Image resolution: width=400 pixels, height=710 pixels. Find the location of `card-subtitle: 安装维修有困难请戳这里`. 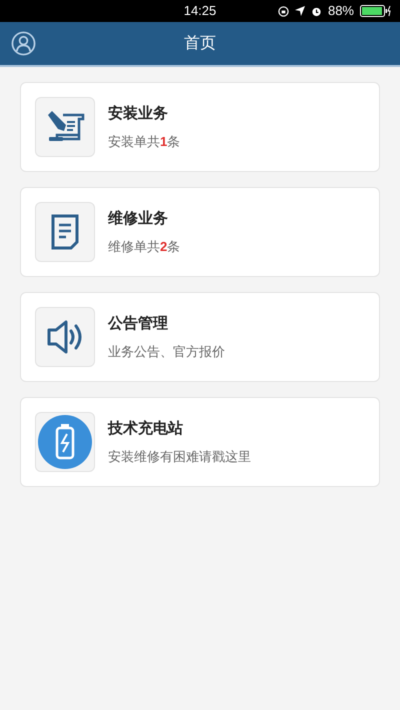

card-subtitle: 安装维修有困难请戳这里 is located at coordinates (179, 457).